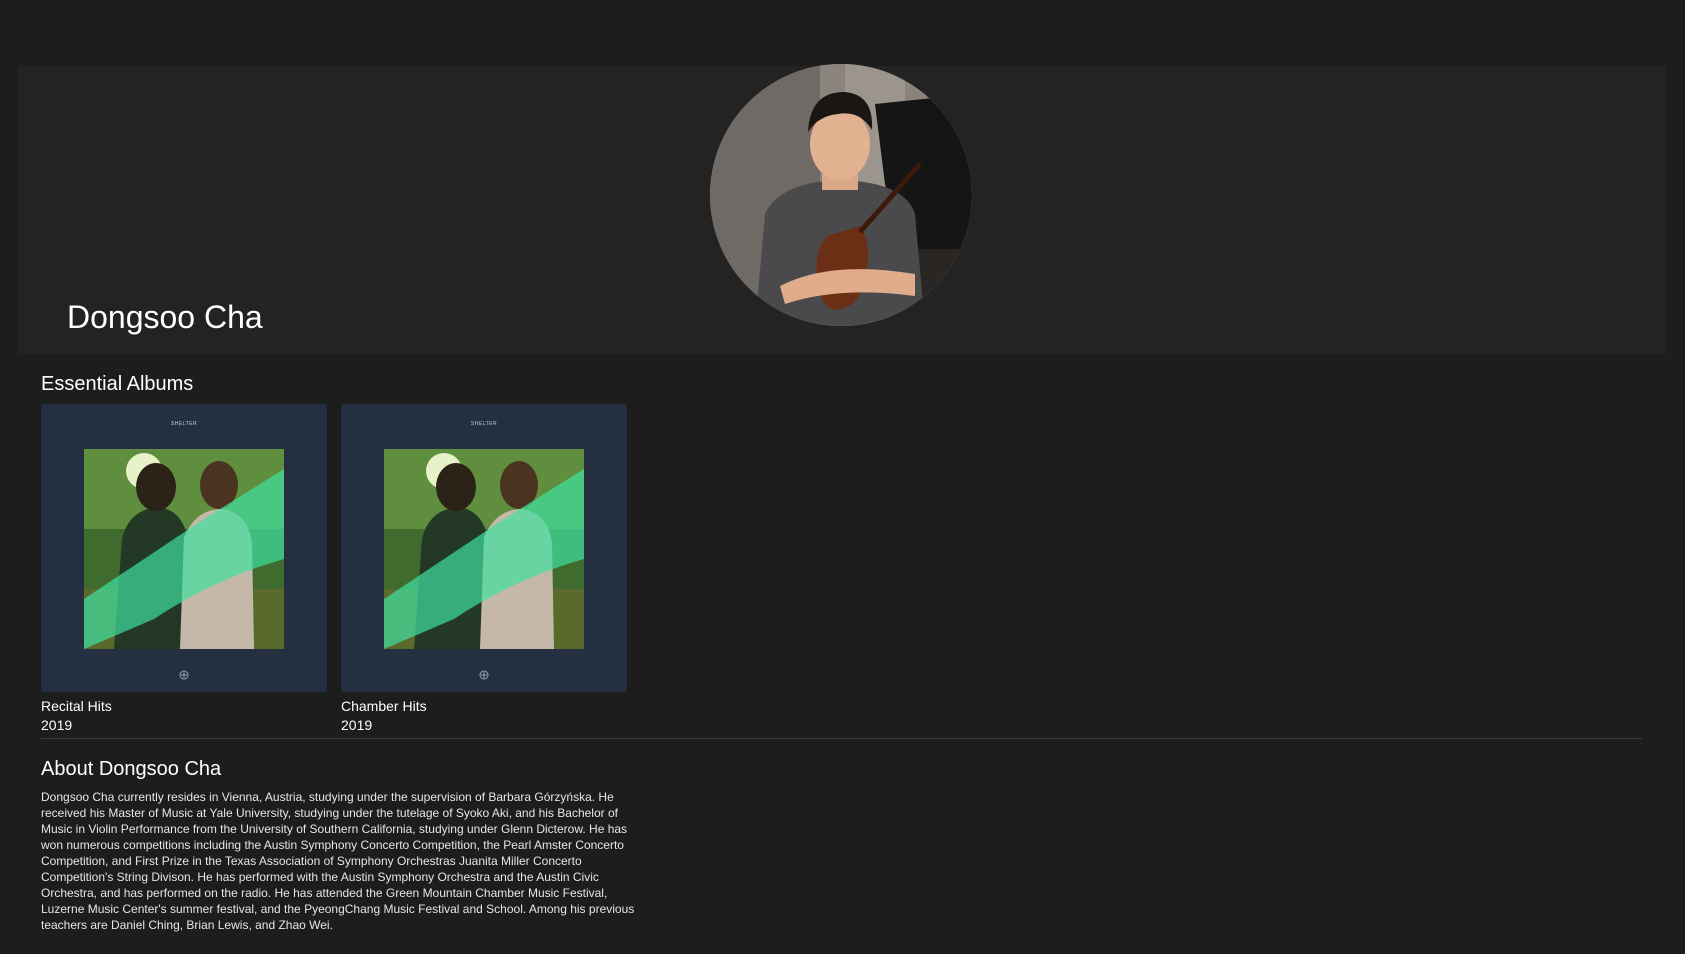 This screenshot has height=954, width=1685. I want to click on album-title: Chamber Hits, so click(484, 706).